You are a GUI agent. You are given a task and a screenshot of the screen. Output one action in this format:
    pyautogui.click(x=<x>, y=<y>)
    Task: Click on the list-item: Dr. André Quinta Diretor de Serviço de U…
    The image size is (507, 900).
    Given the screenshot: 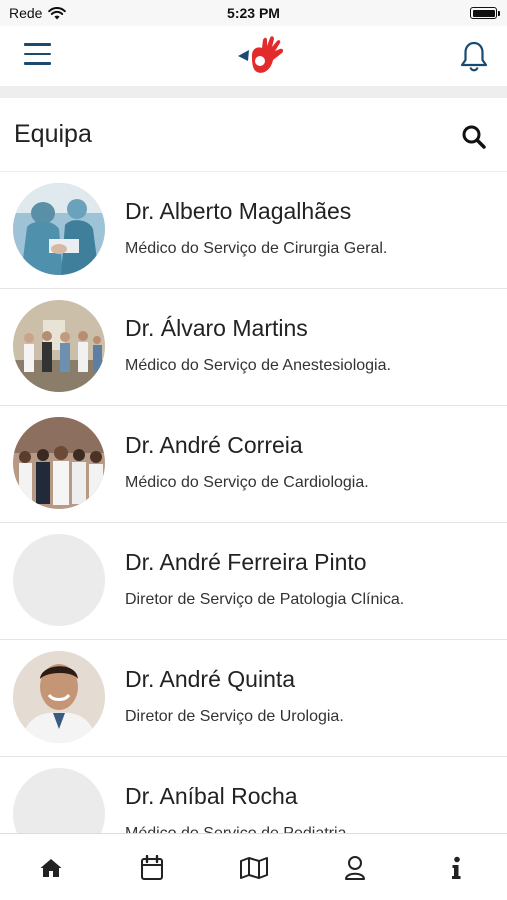 What is the action you would take?
    pyautogui.click(x=253, y=698)
    